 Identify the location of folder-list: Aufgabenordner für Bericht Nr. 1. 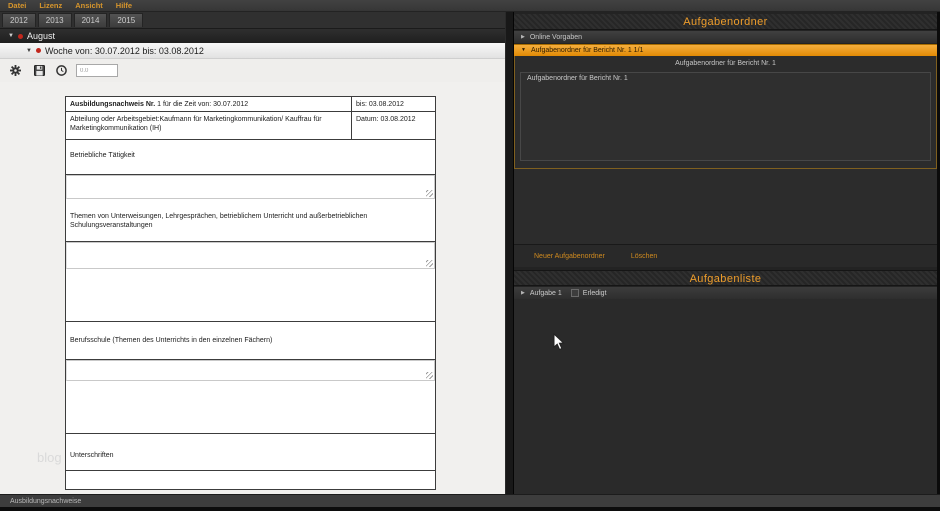
(725, 116).